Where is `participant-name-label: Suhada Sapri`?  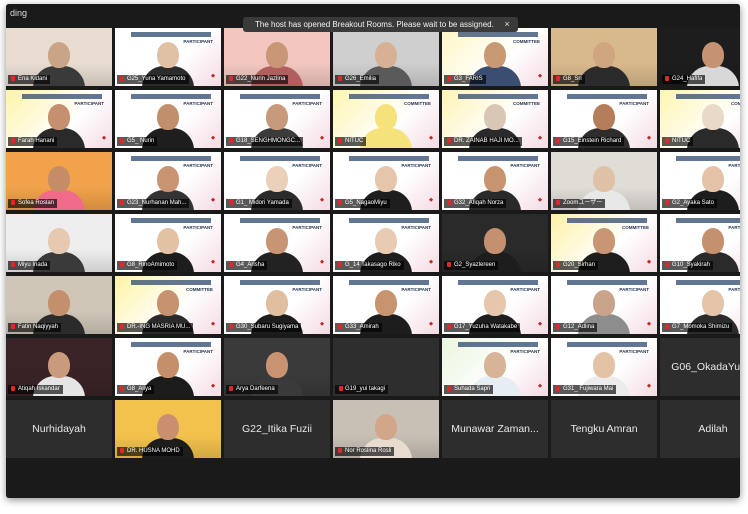 participant-name-label: Suhada Sapri is located at coordinates (469, 389).